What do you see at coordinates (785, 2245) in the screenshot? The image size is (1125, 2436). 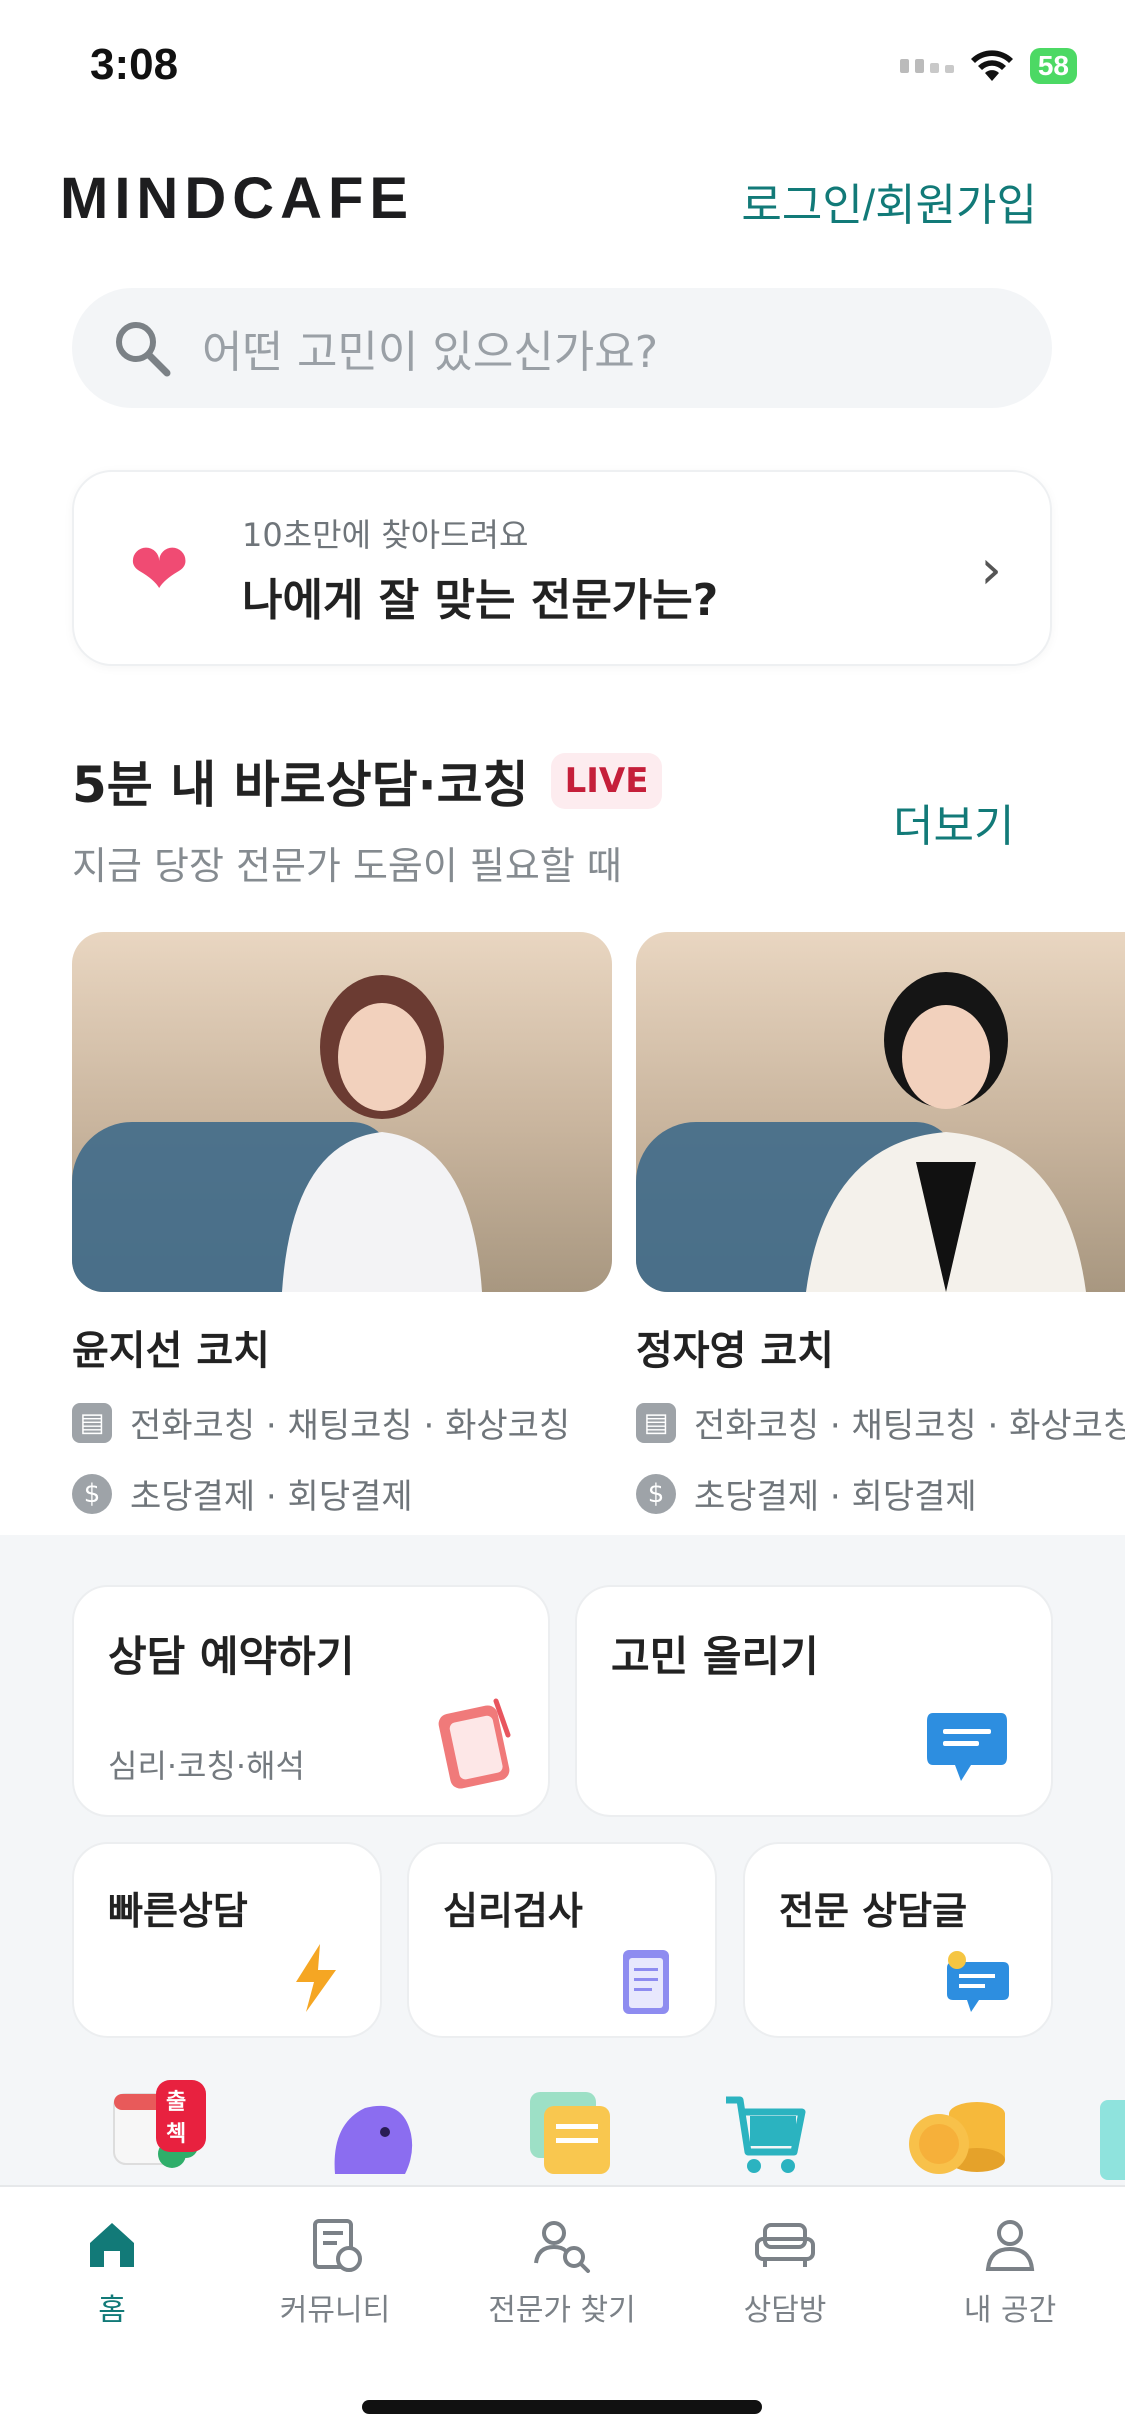 I see `sofa-icon` at bounding box center [785, 2245].